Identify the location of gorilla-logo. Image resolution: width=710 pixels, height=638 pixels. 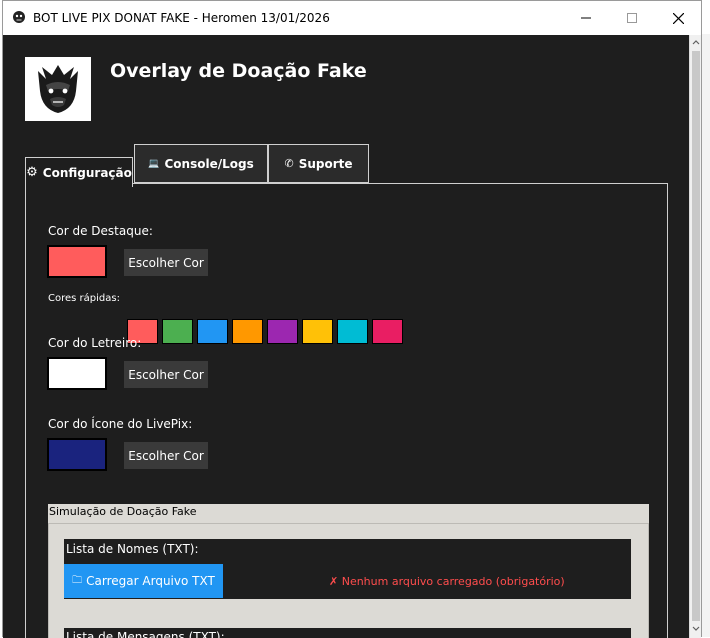
(58, 89).